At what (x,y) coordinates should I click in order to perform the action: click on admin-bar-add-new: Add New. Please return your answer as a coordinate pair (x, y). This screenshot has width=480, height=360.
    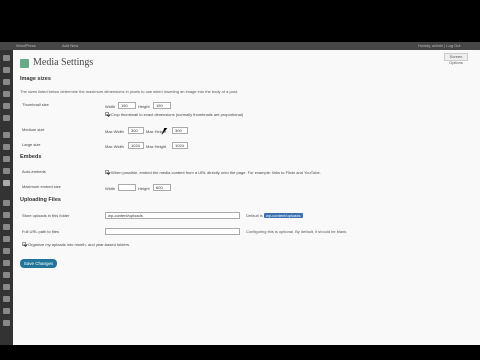
    Looking at the image, I should click on (70, 46).